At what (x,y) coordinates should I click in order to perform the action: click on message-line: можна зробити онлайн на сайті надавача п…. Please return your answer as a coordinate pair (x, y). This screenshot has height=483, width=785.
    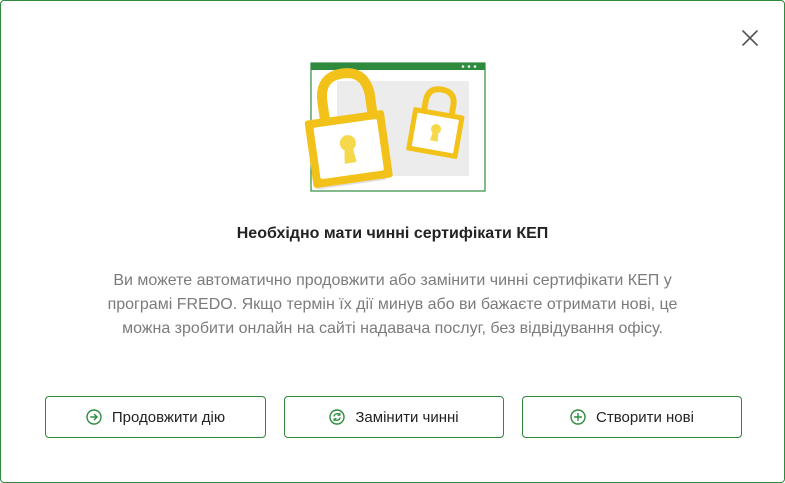
    Looking at the image, I should click on (392, 328).